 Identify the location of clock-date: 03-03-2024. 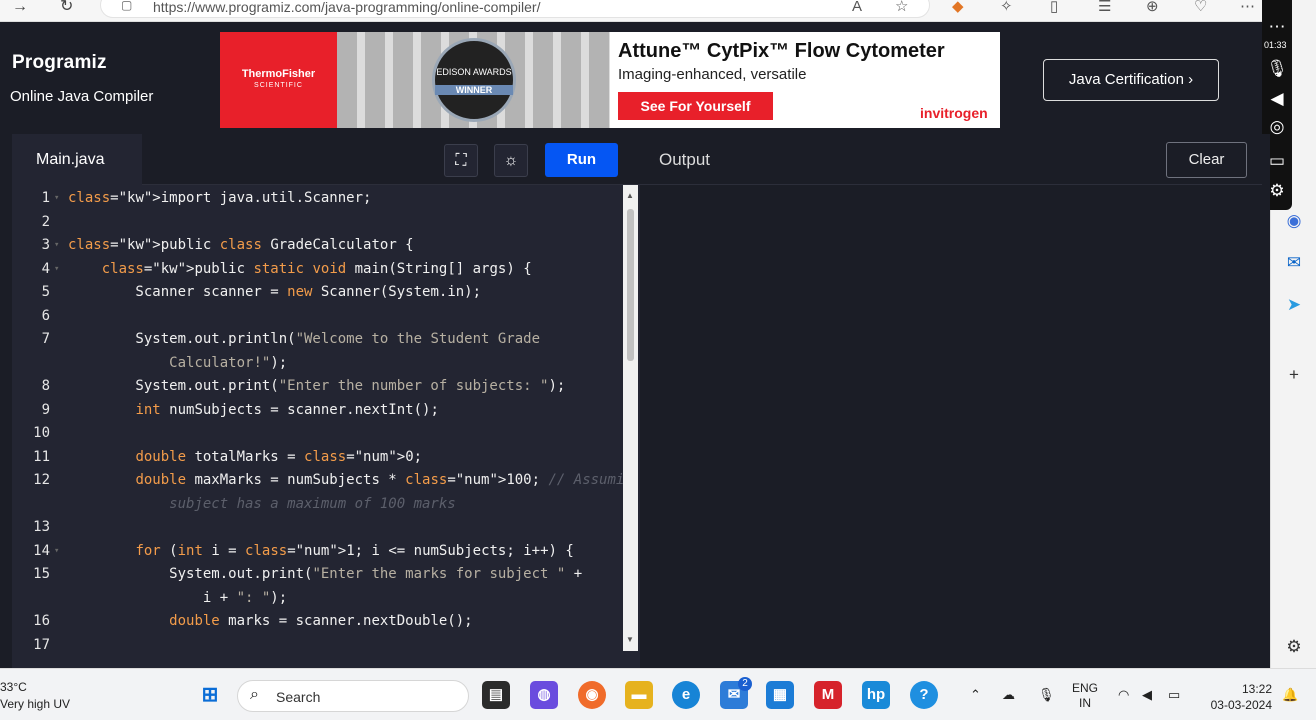
(1241, 705).